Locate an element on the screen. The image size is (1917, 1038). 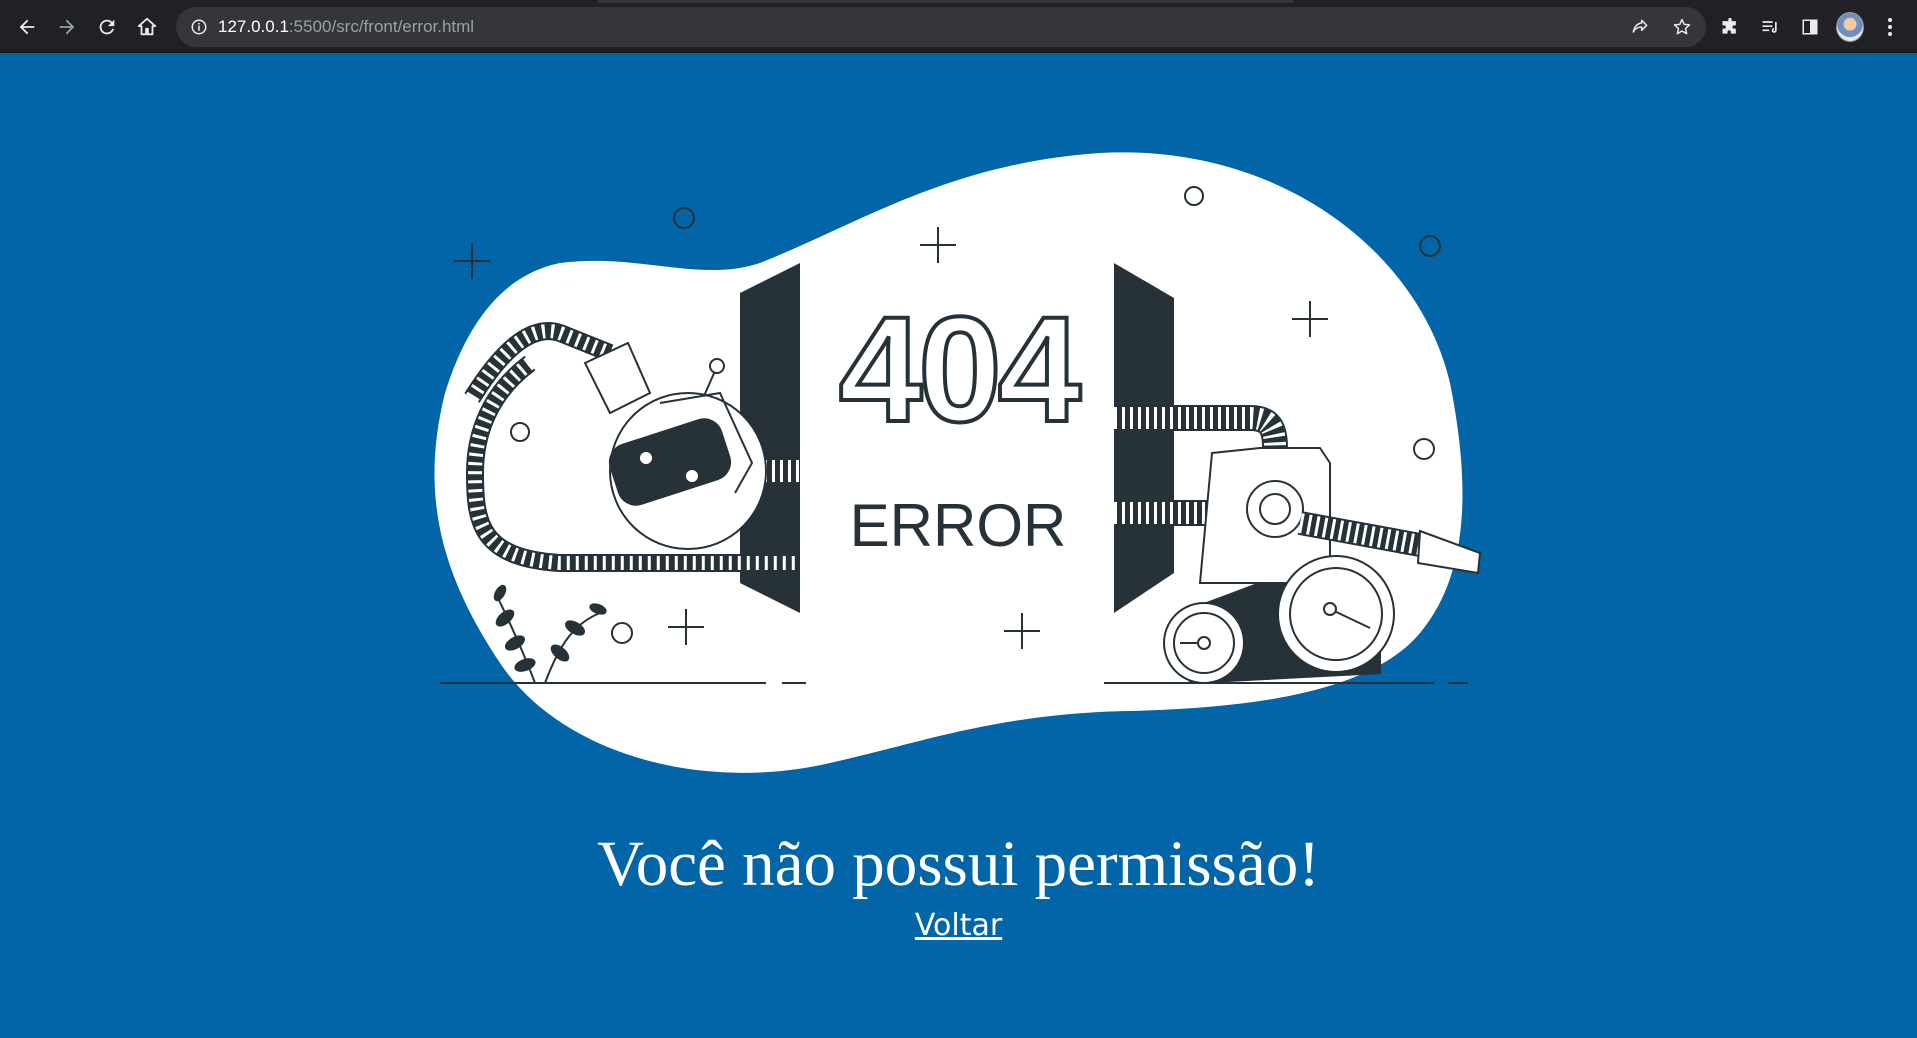
home-button is located at coordinates (147, 27).